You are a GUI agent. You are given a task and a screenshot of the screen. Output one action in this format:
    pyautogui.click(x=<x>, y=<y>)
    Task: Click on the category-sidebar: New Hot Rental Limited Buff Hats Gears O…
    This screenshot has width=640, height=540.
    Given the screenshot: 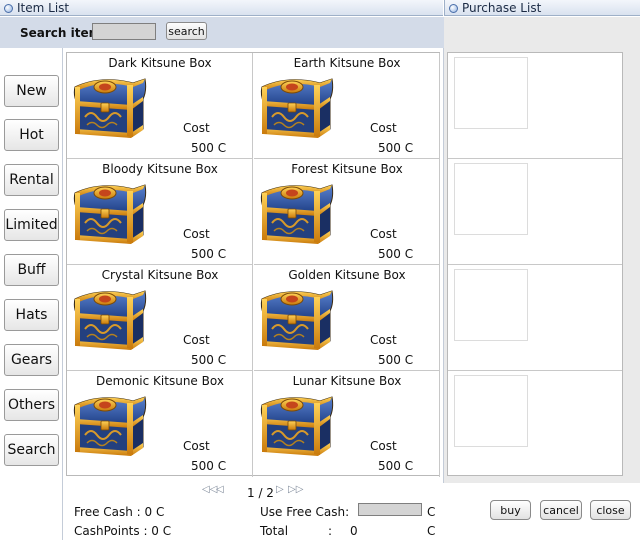 What is the action you would take?
    pyautogui.click(x=31, y=294)
    